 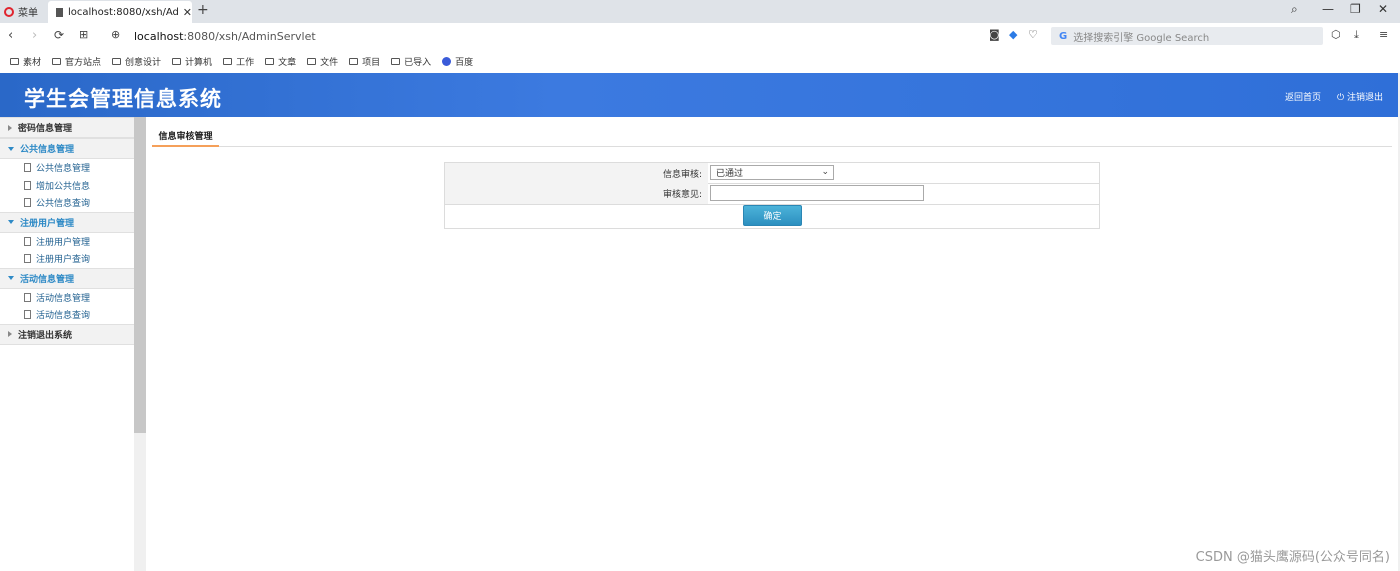 I want to click on sidebar-group-label: 活动信息管理, so click(x=47, y=279).